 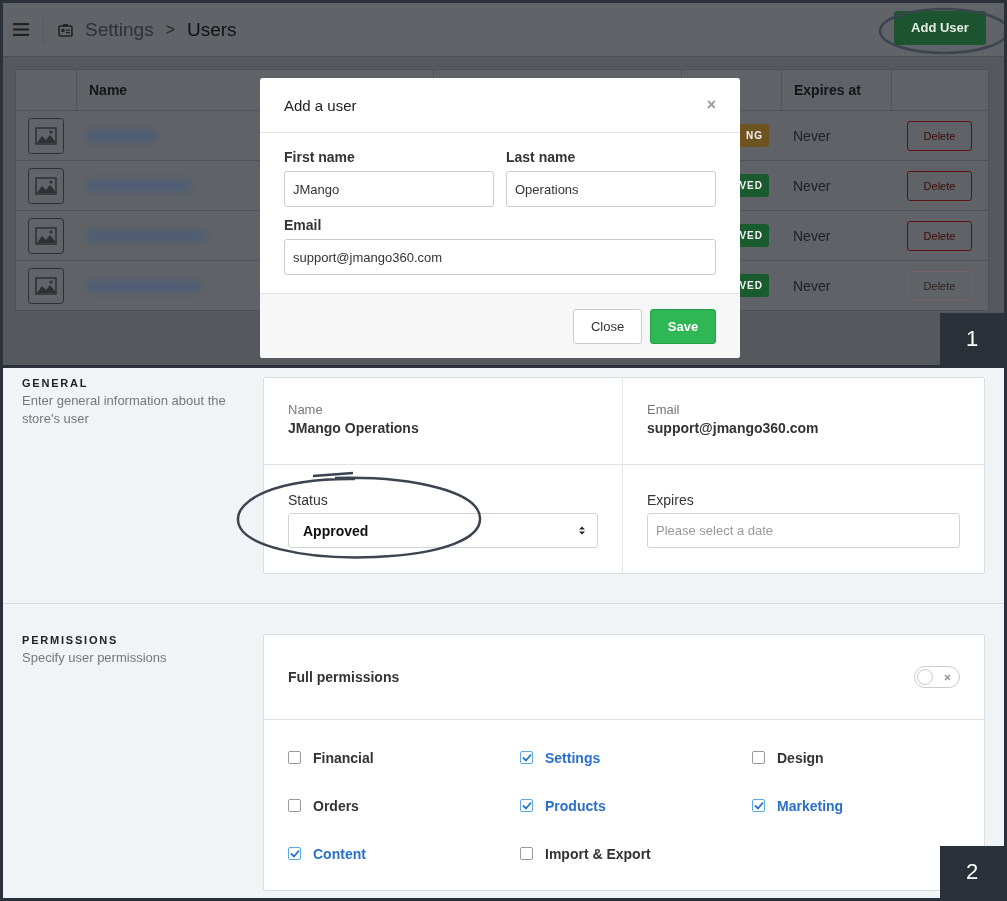 What do you see at coordinates (573, 757) in the screenshot?
I see `permission-label: Settings` at bounding box center [573, 757].